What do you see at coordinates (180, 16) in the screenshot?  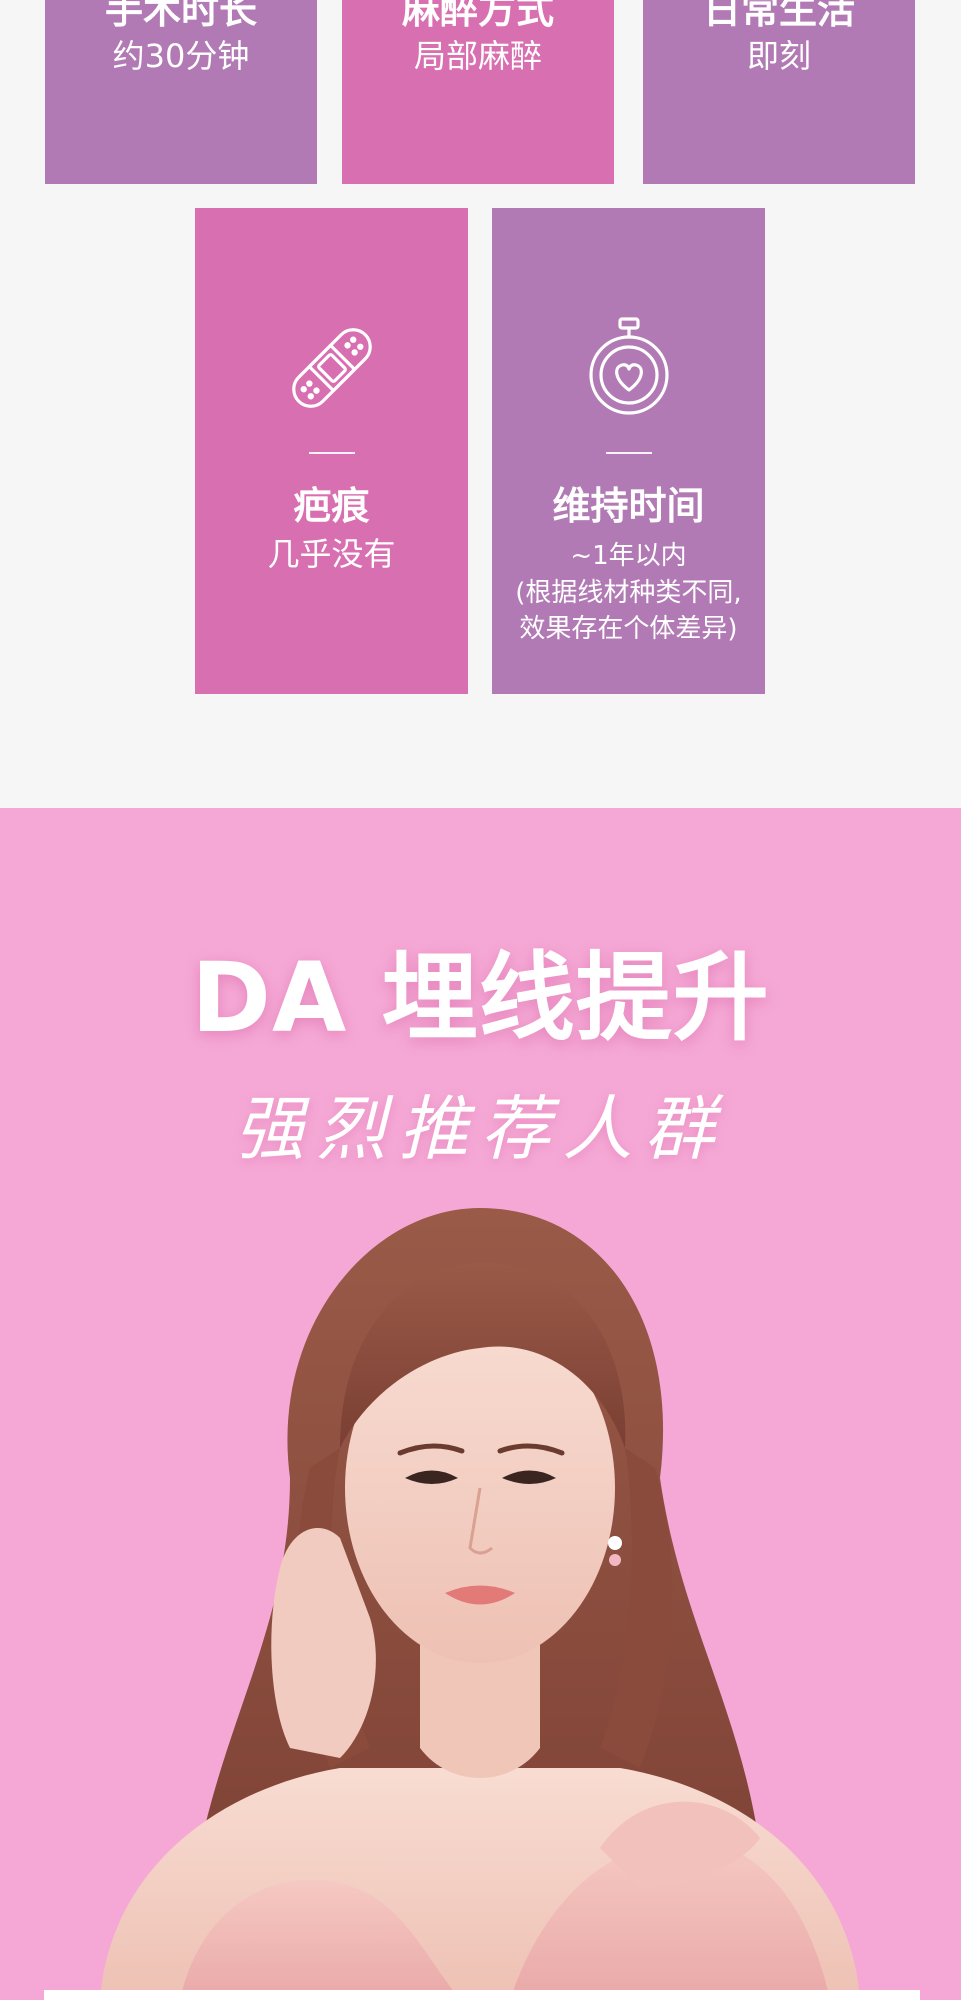 I see `card-title: 手术时长` at bounding box center [180, 16].